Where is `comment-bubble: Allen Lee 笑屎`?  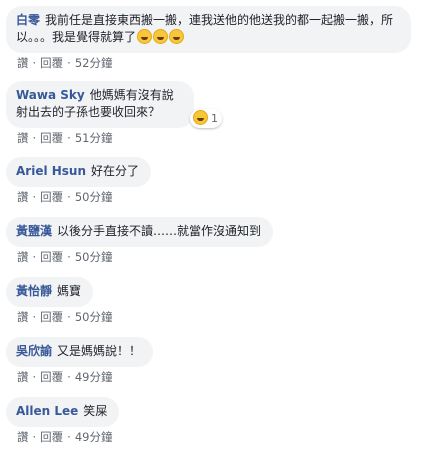
comment-bubble: Allen Lee 笑屎 is located at coordinates (63, 412).